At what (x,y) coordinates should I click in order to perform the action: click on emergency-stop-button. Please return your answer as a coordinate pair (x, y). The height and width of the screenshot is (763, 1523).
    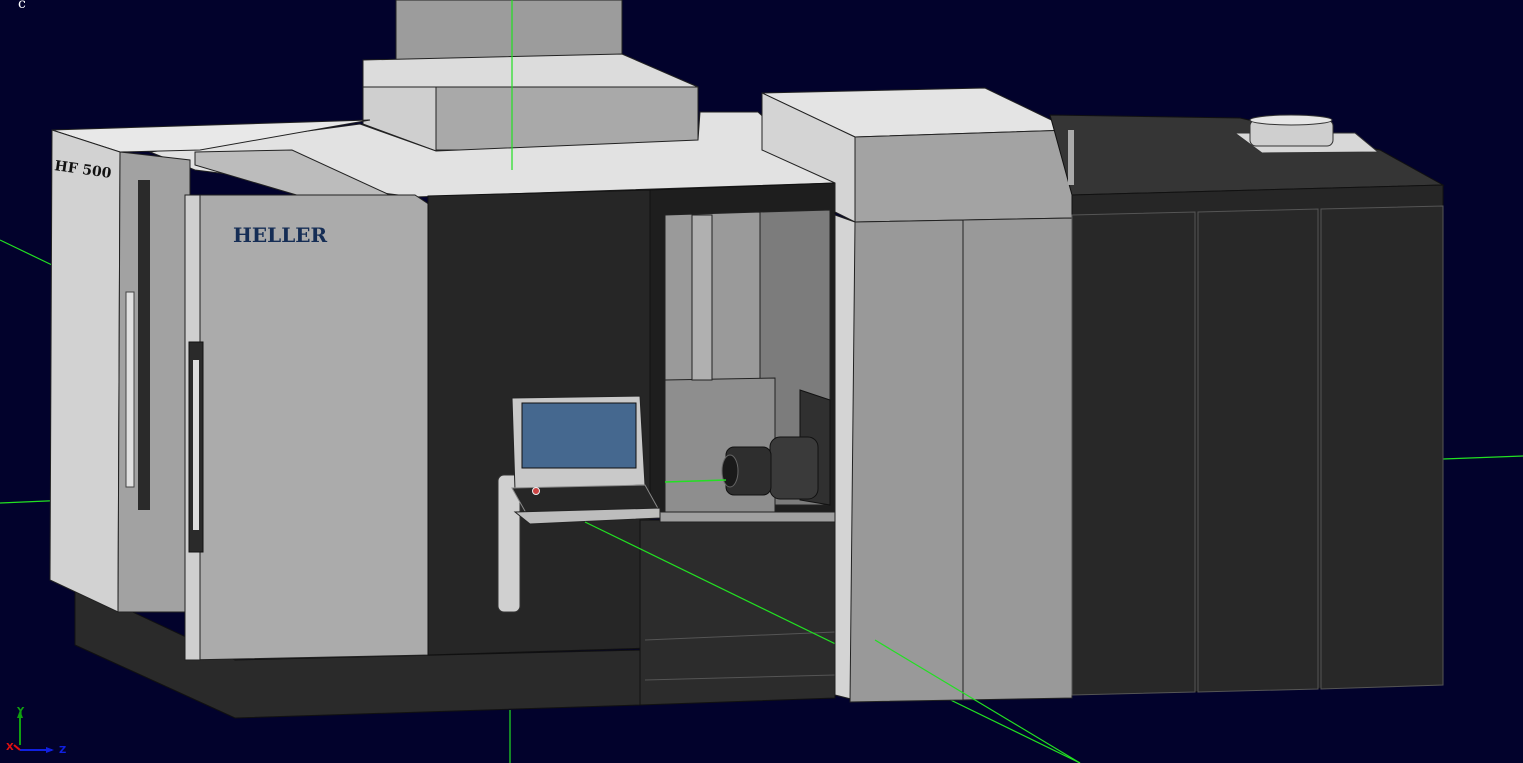
    Looking at the image, I should click on (536, 491).